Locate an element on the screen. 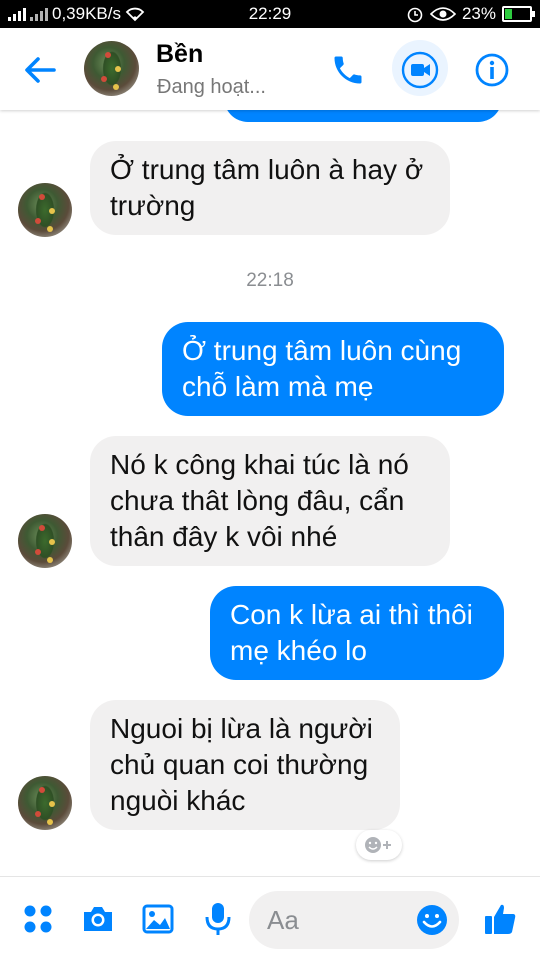 The image size is (540, 960). conversation-info-button is located at coordinates (492, 70).